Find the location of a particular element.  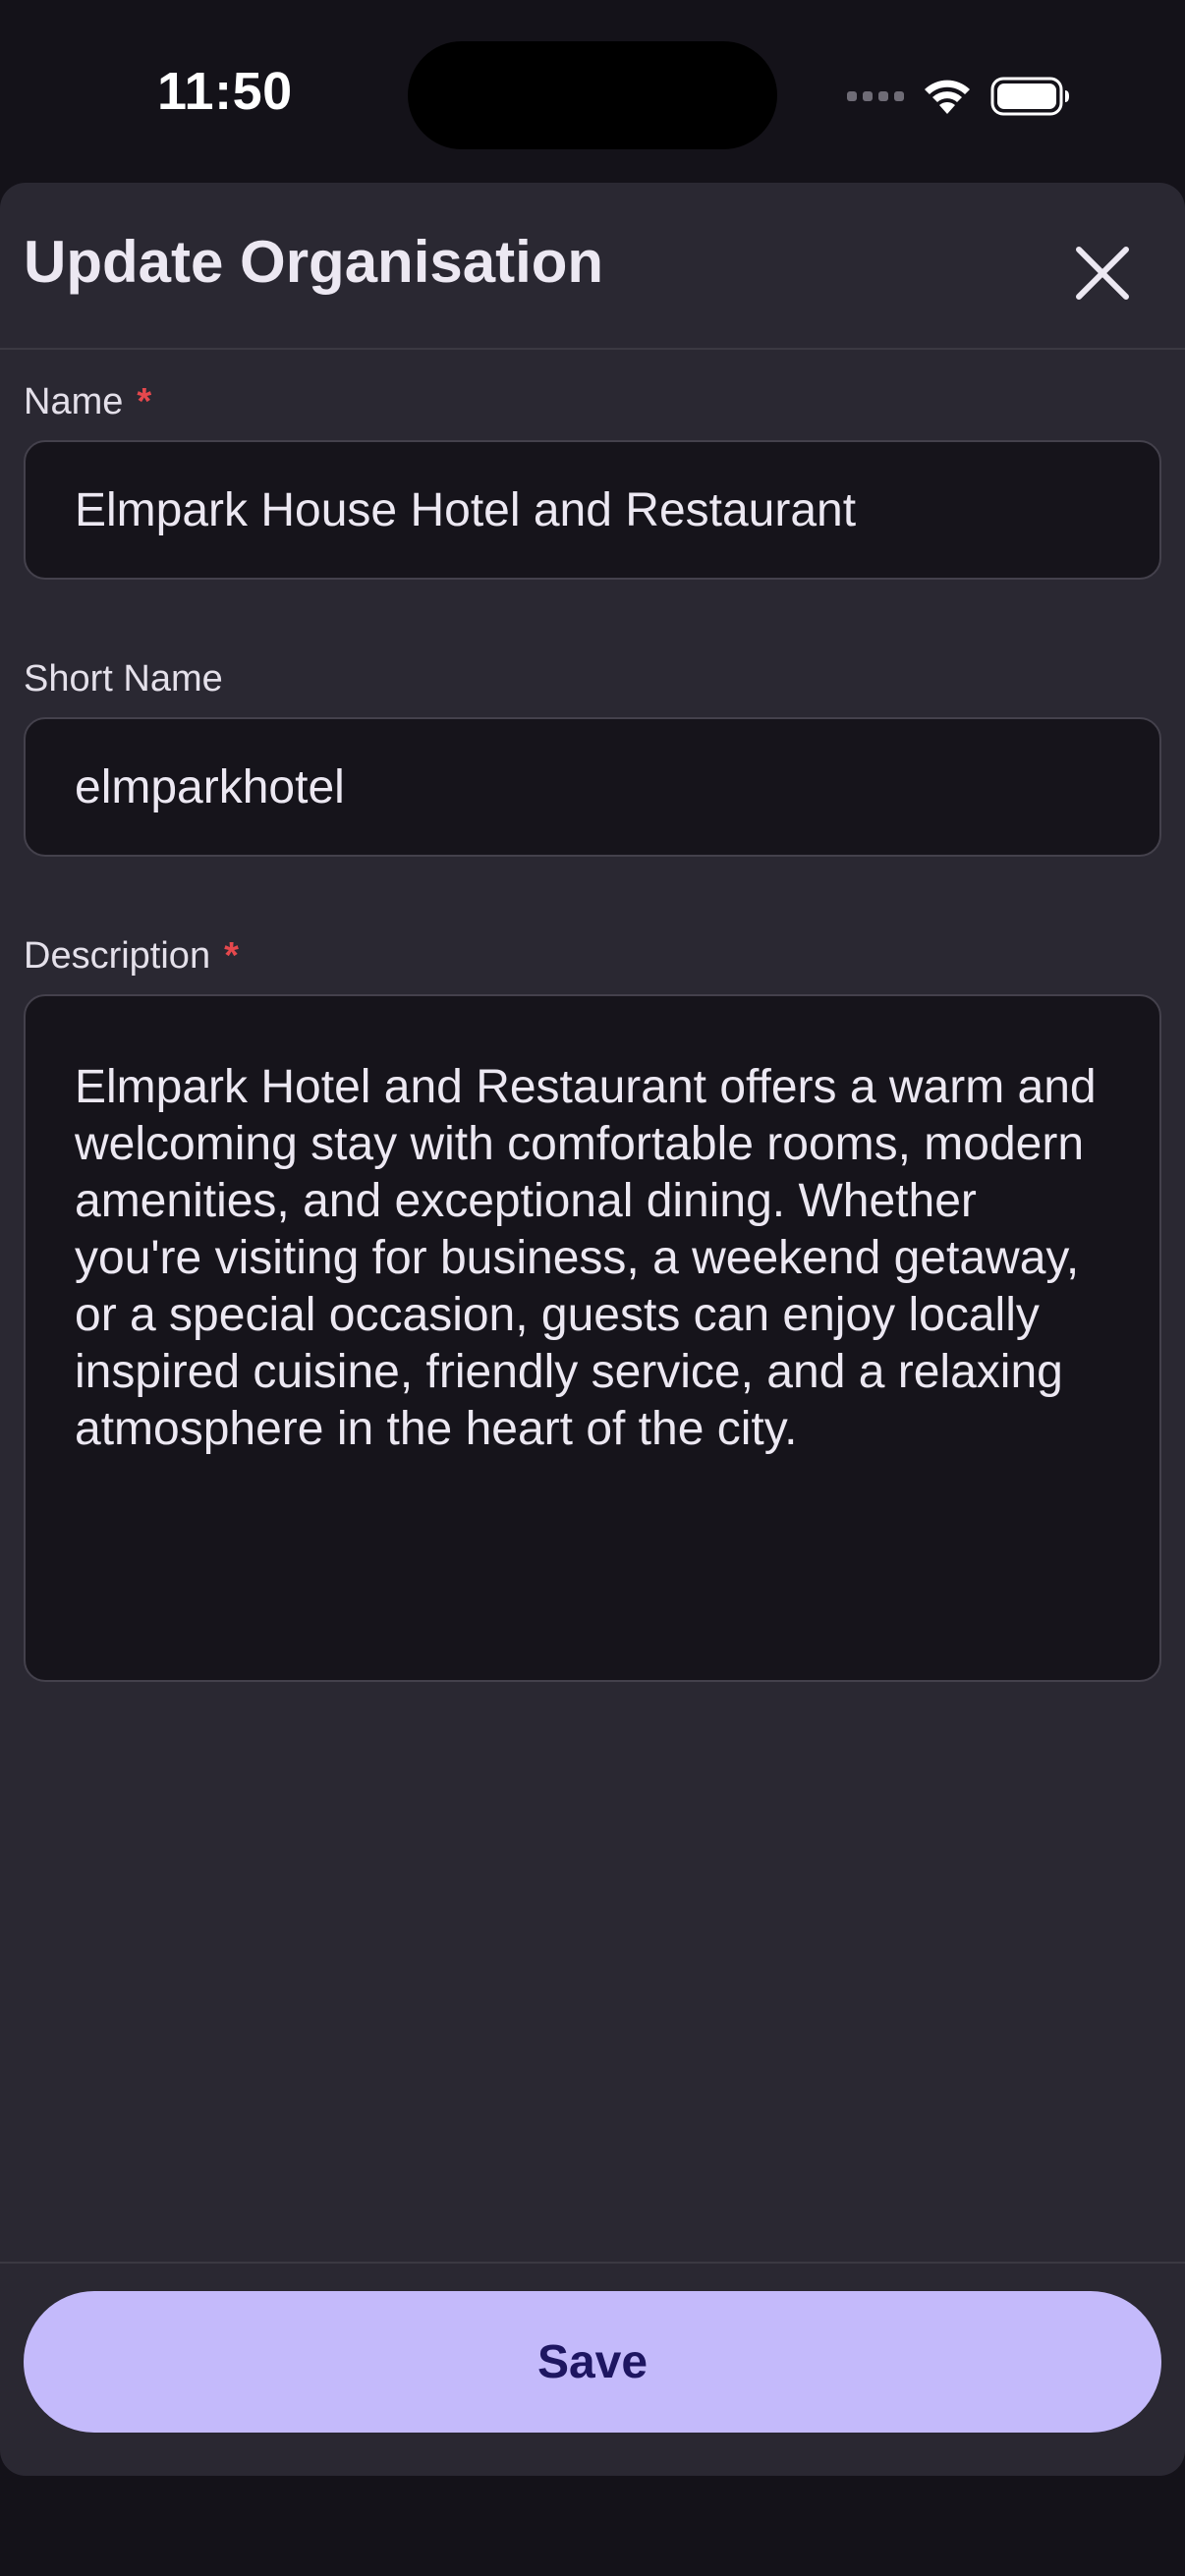

short-name-input: elmparkhotel is located at coordinates (592, 787).